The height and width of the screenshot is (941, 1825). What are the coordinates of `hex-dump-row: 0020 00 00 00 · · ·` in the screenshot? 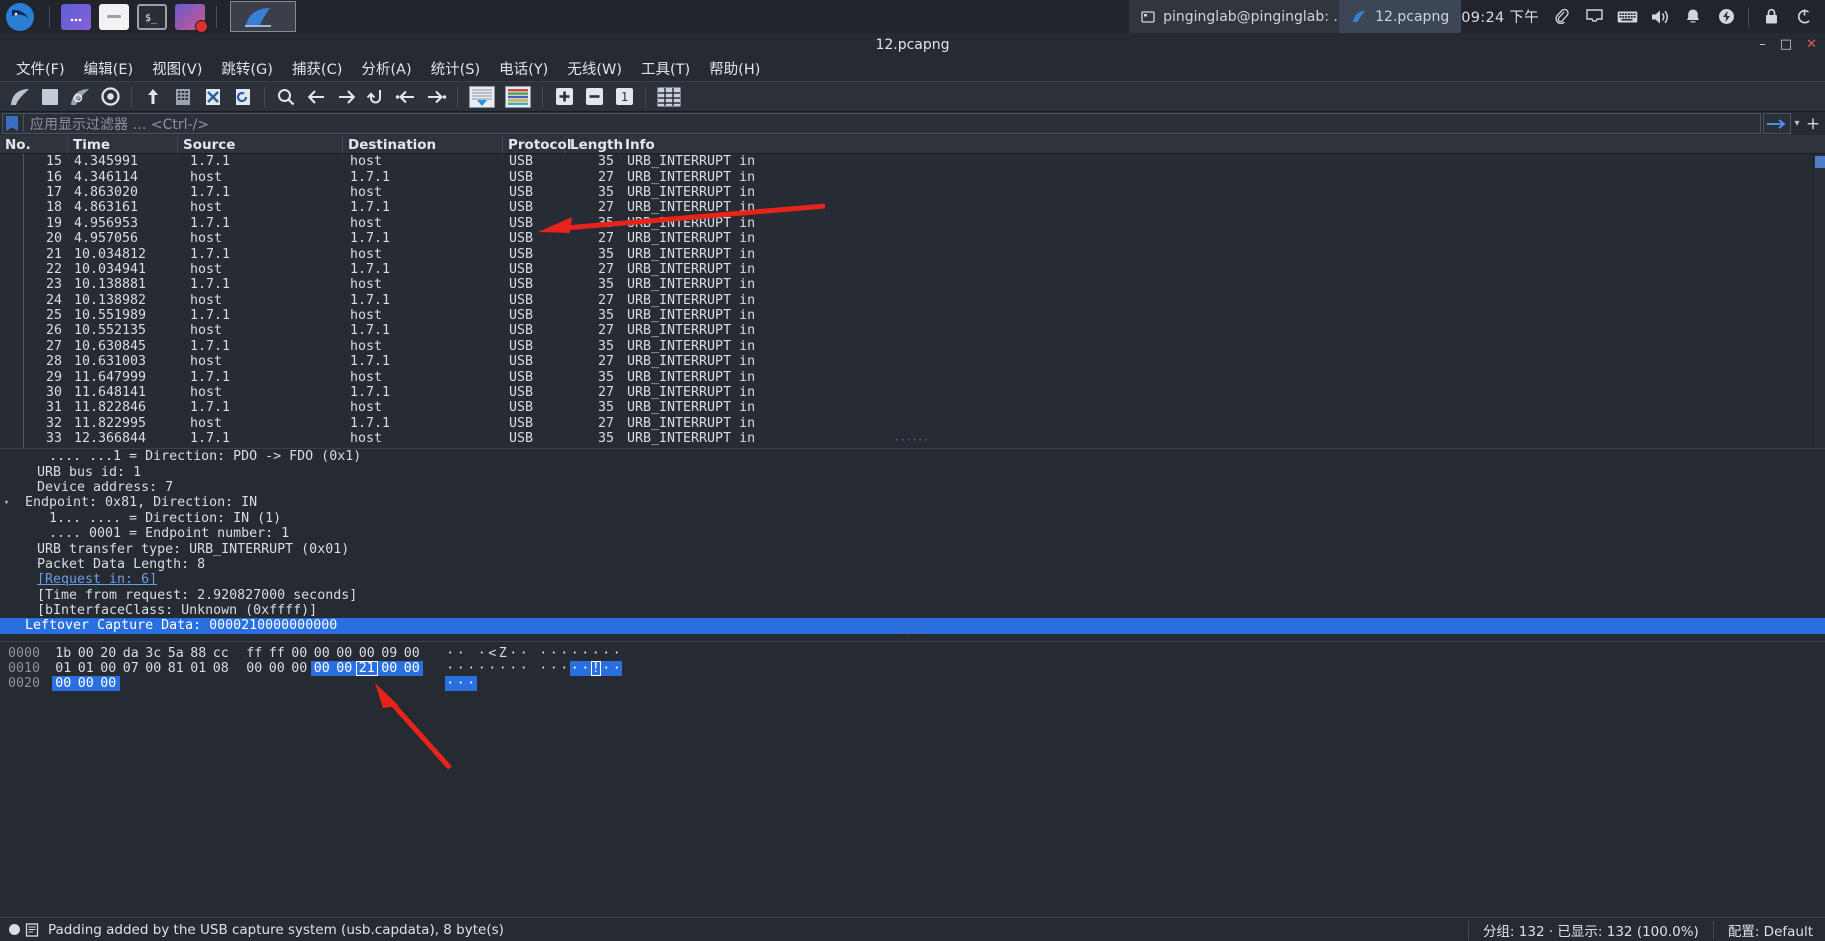 It's located at (912, 683).